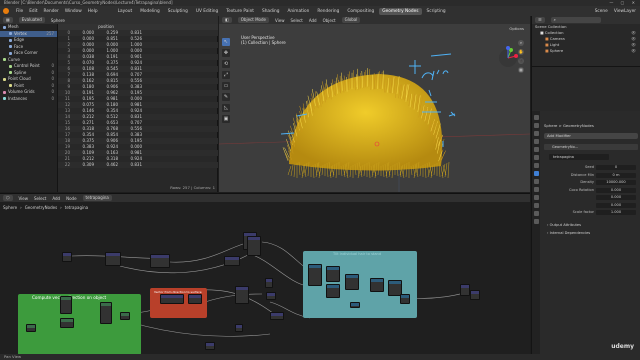 The image size is (640, 360). Describe the element at coordinates (591, 136) in the screenshot. I see `add-modifier-button: Add Modifier` at that location.